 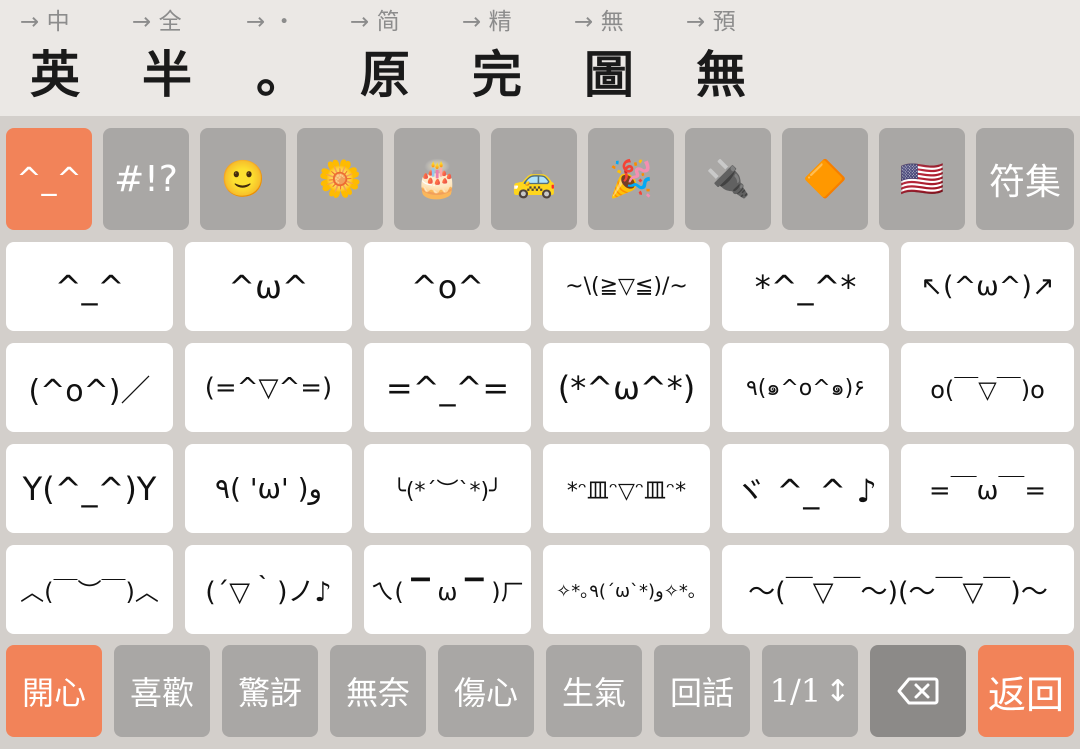 What do you see at coordinates (447, 491) in the screenshot?
I see `emoticon-text: ╰(*´︶`*)╯` at bounding box center [447, 491].